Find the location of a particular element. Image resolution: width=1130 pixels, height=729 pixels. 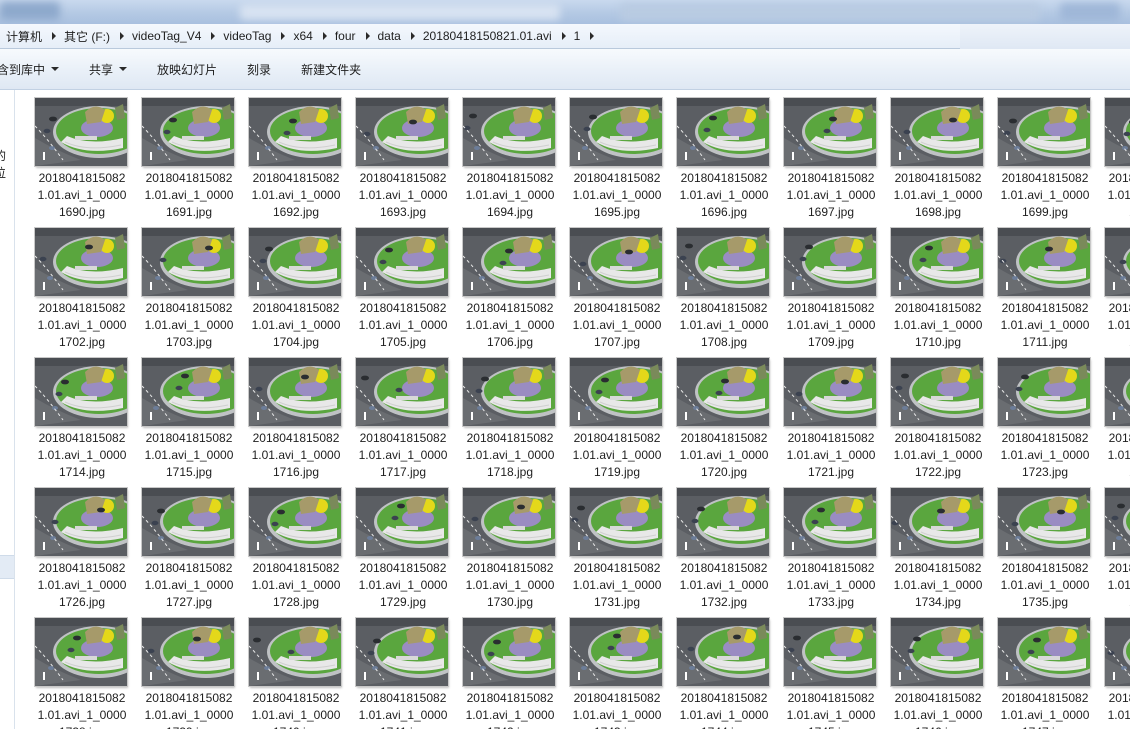

file-item: 2018041815082 1.01.avi_1_0000 1726.jpg is located at coordinates (71, 544).